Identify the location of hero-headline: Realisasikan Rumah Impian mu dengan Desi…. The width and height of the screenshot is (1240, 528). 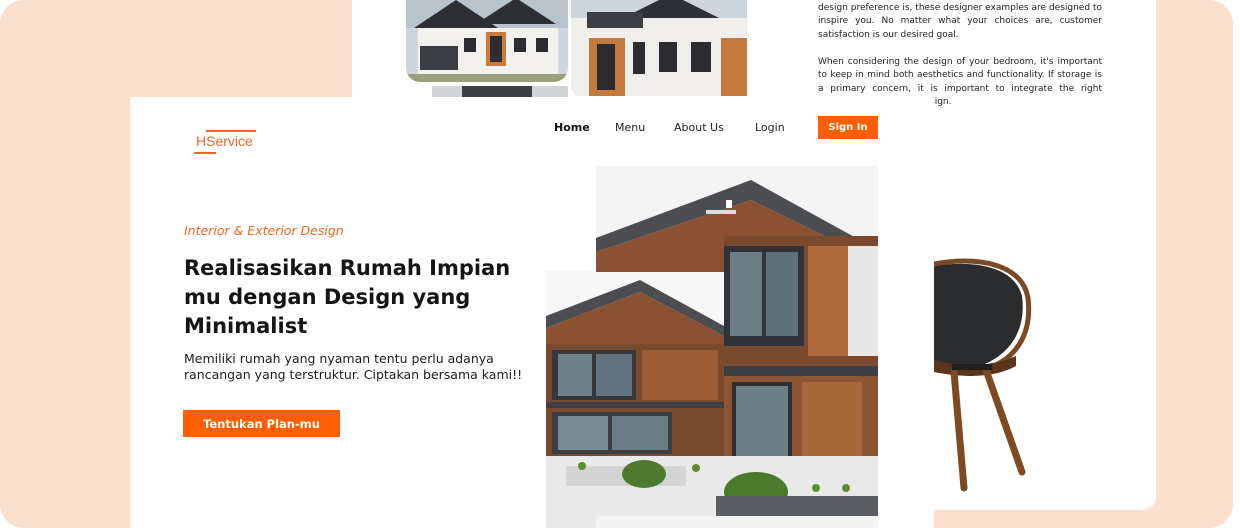
(347, 297).